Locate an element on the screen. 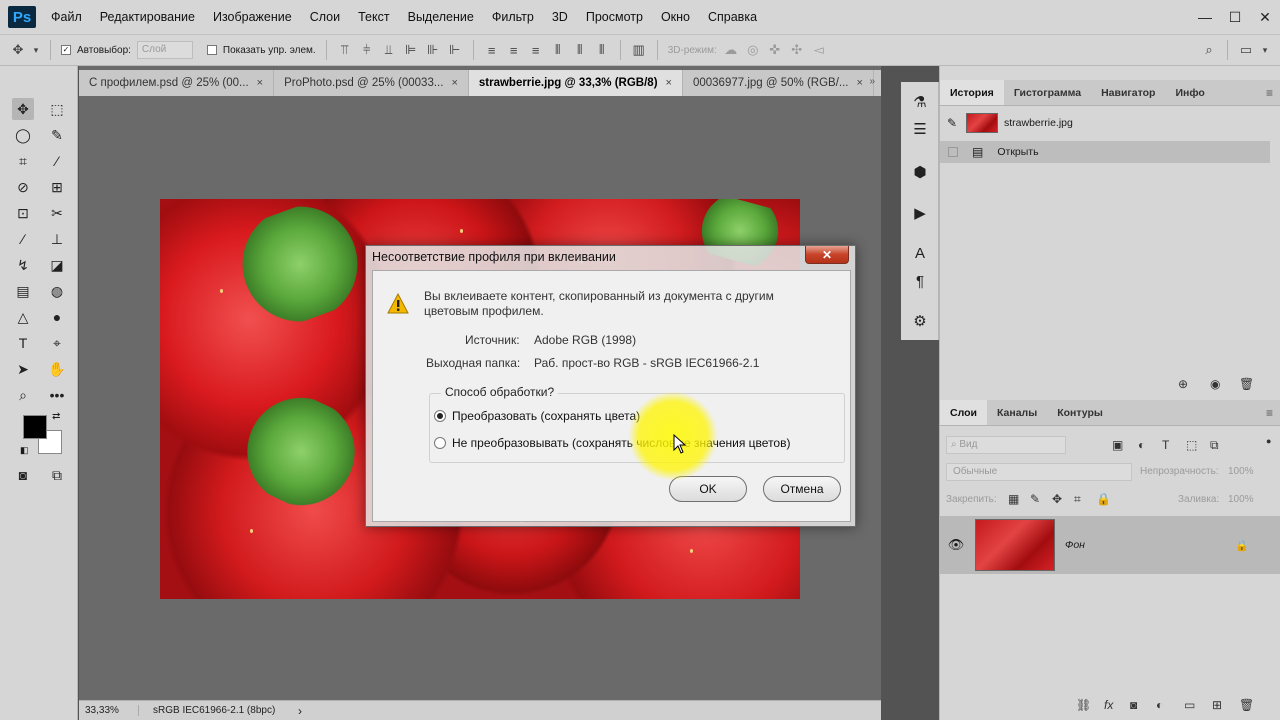 The image size is (1280, 720). eraser-tool-icon: ◪ is located at coordinates (57, 265).